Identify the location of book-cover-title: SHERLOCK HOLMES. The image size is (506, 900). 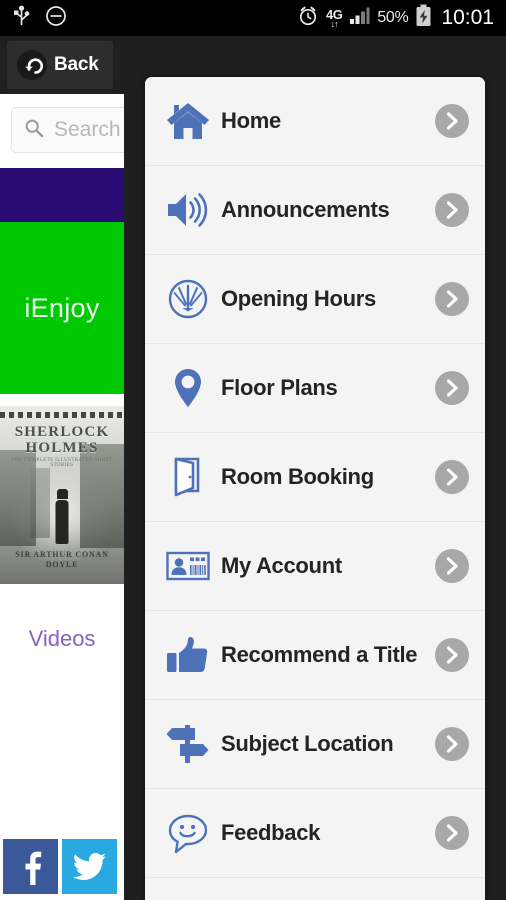
(62, 440).